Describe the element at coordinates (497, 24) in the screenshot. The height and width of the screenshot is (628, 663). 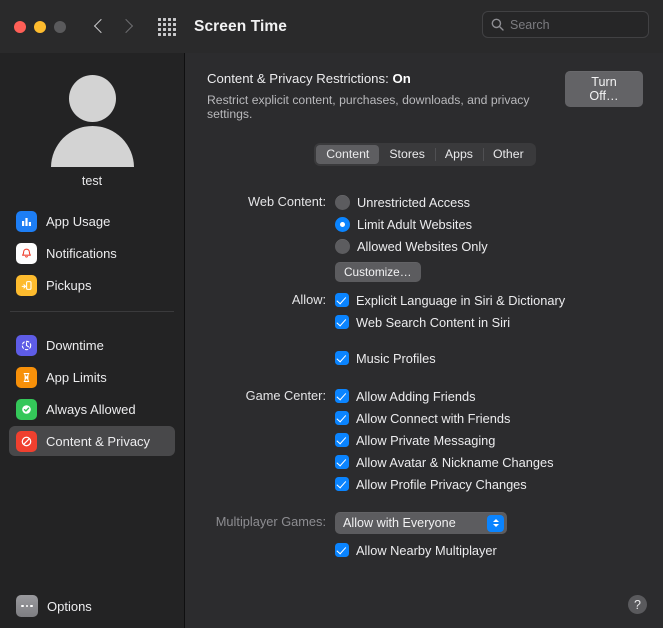
I see `search-icon` at that location.